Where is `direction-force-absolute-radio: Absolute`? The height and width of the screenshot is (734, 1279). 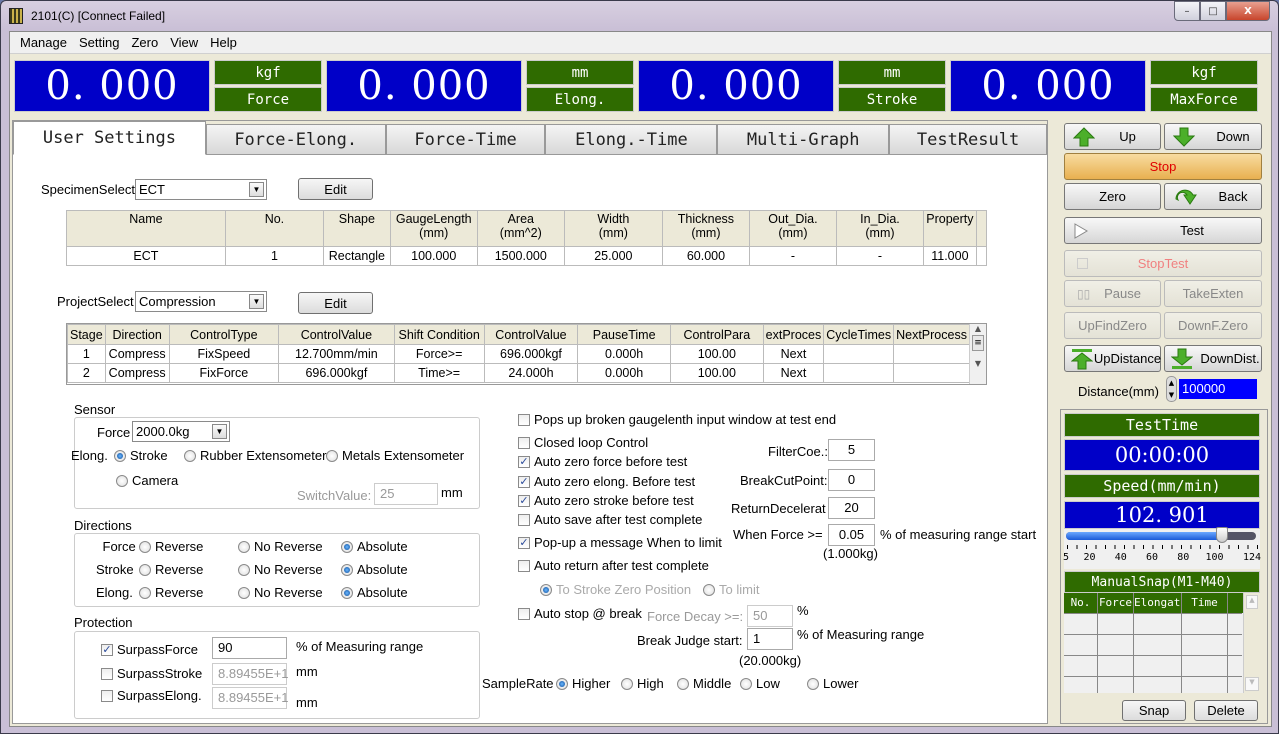 direction-force-absolute-radio: Absolute is located at coordinates (374, 546).